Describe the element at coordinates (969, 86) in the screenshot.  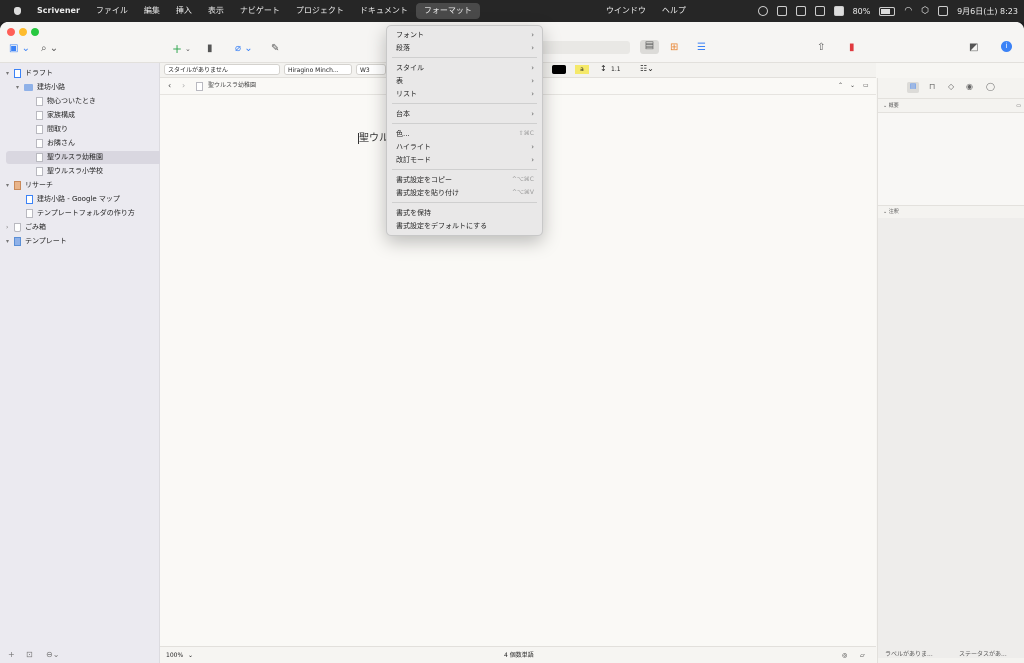
I see `snapshots-tab-icon: ◉` at that location.